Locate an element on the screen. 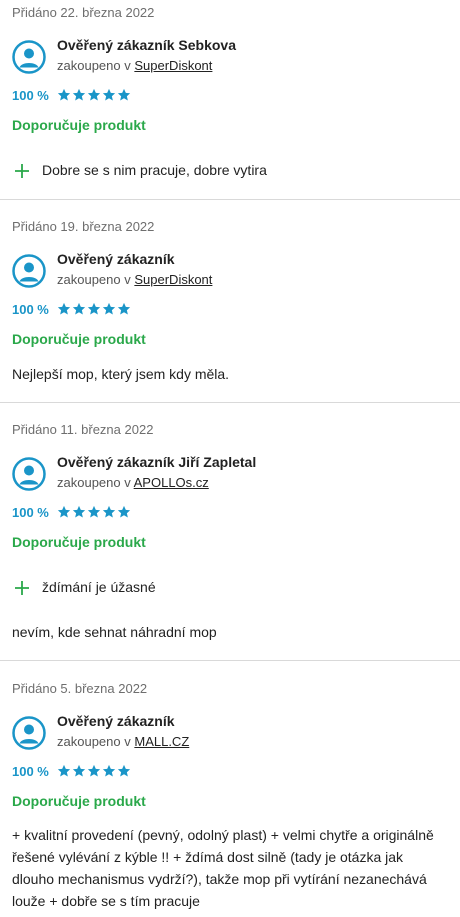 The image size is (460, 917). pro-text: Dobre se s nim pracuje, dobre vytira is located at coordinates (154, 170).